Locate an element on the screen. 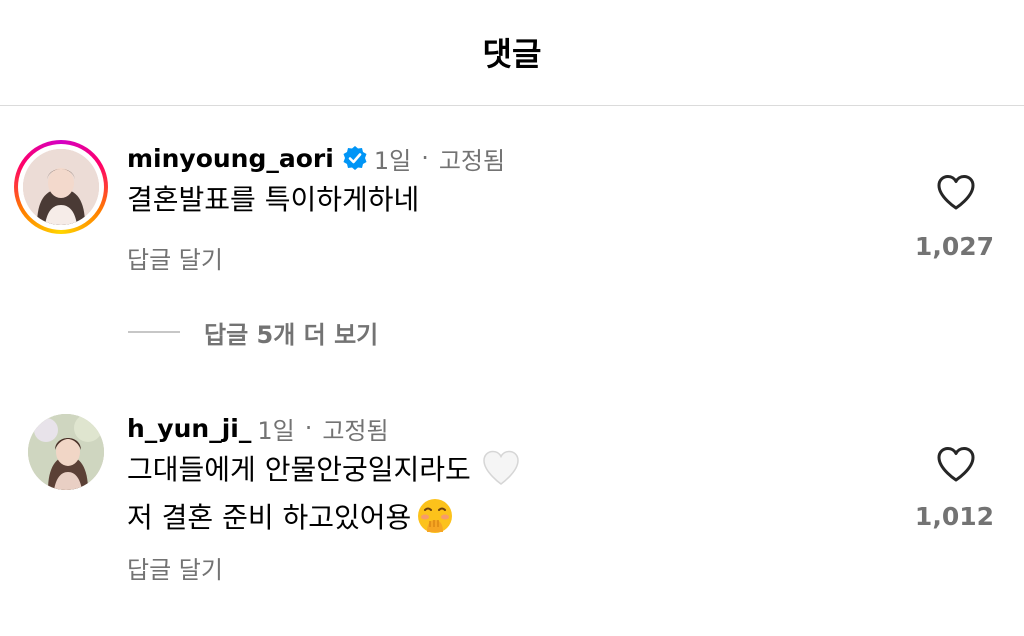 The width and height of the screenshot is (1024, 636). avatar-story-ring is located at coordinates (61, 187).